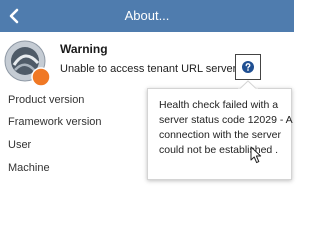 The image size is (320, 246). Describe the element at coordinates (46, 100) in the screenshot. I see `product-version-label: Product version` at that location.